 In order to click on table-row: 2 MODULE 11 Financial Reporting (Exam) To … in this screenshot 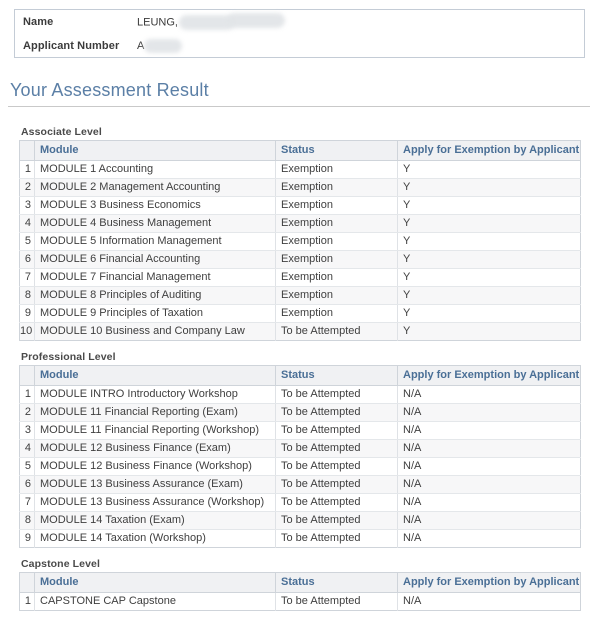, I will do `click(300, 412)`.